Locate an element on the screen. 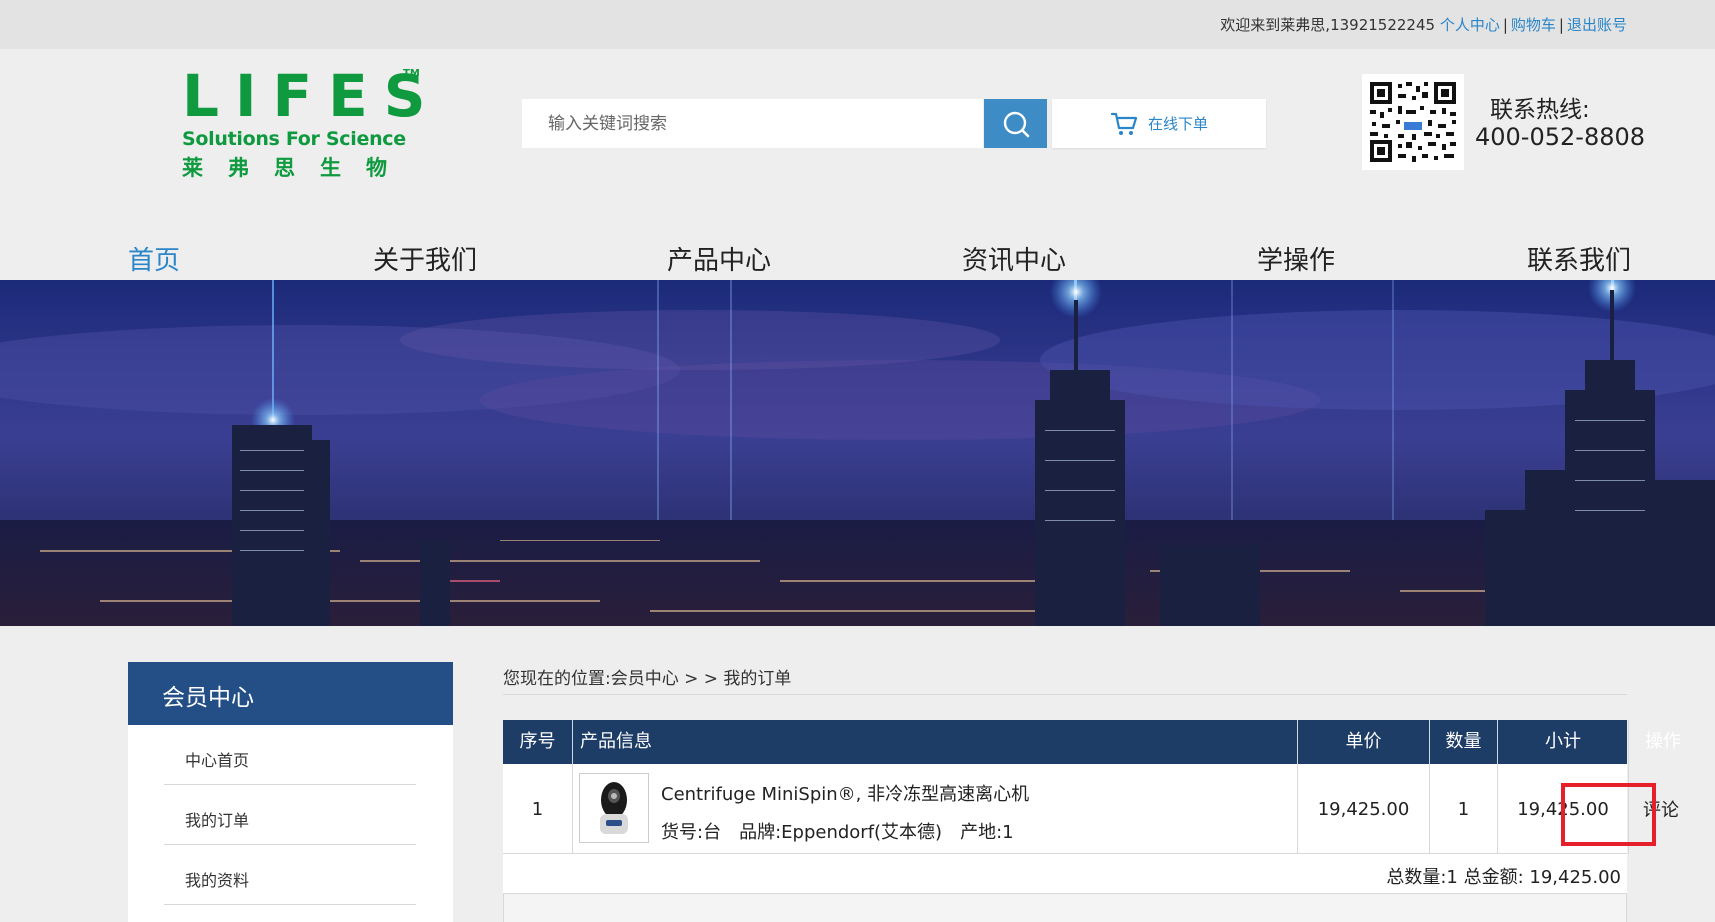  product-brand: 品牌:Eppendorf(艾本德) is located at coordinates (841, 832).